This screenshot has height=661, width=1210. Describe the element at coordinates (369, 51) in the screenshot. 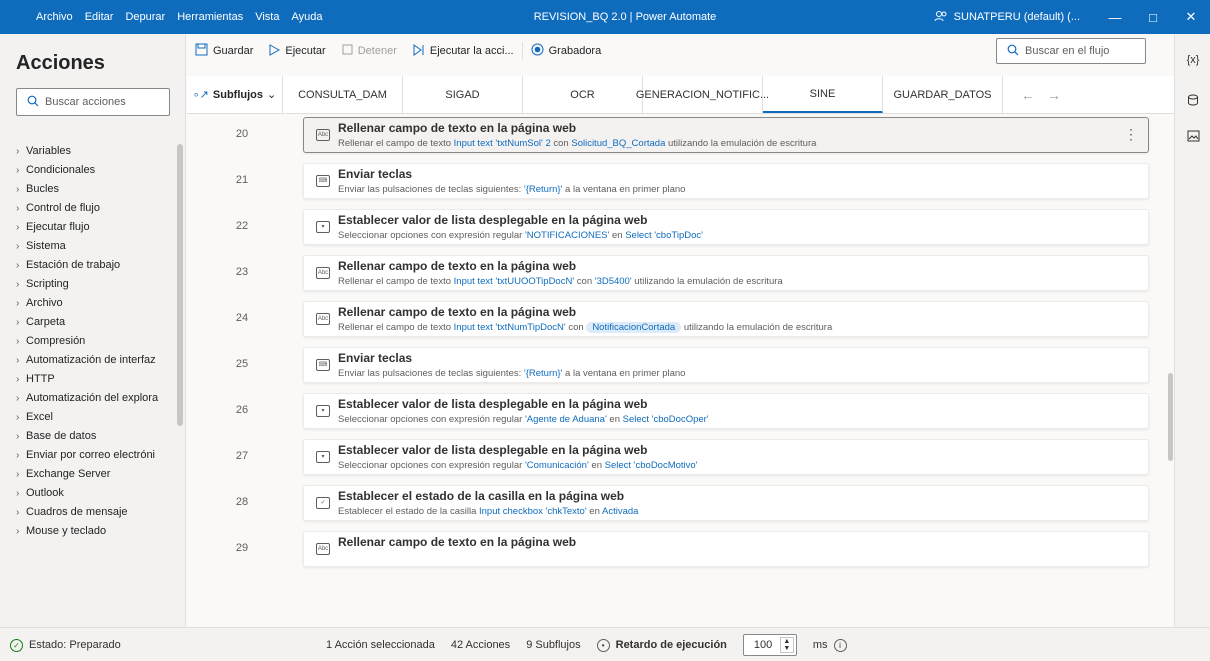

I see `stop-button: Detener` at that location.